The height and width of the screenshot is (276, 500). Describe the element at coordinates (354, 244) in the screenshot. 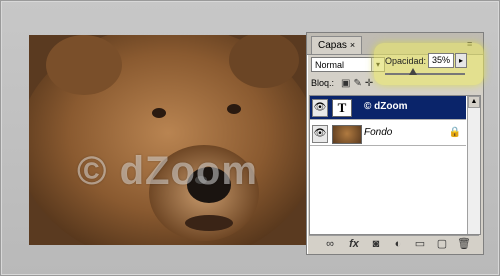

I see `fx-icon: fx` at that location.